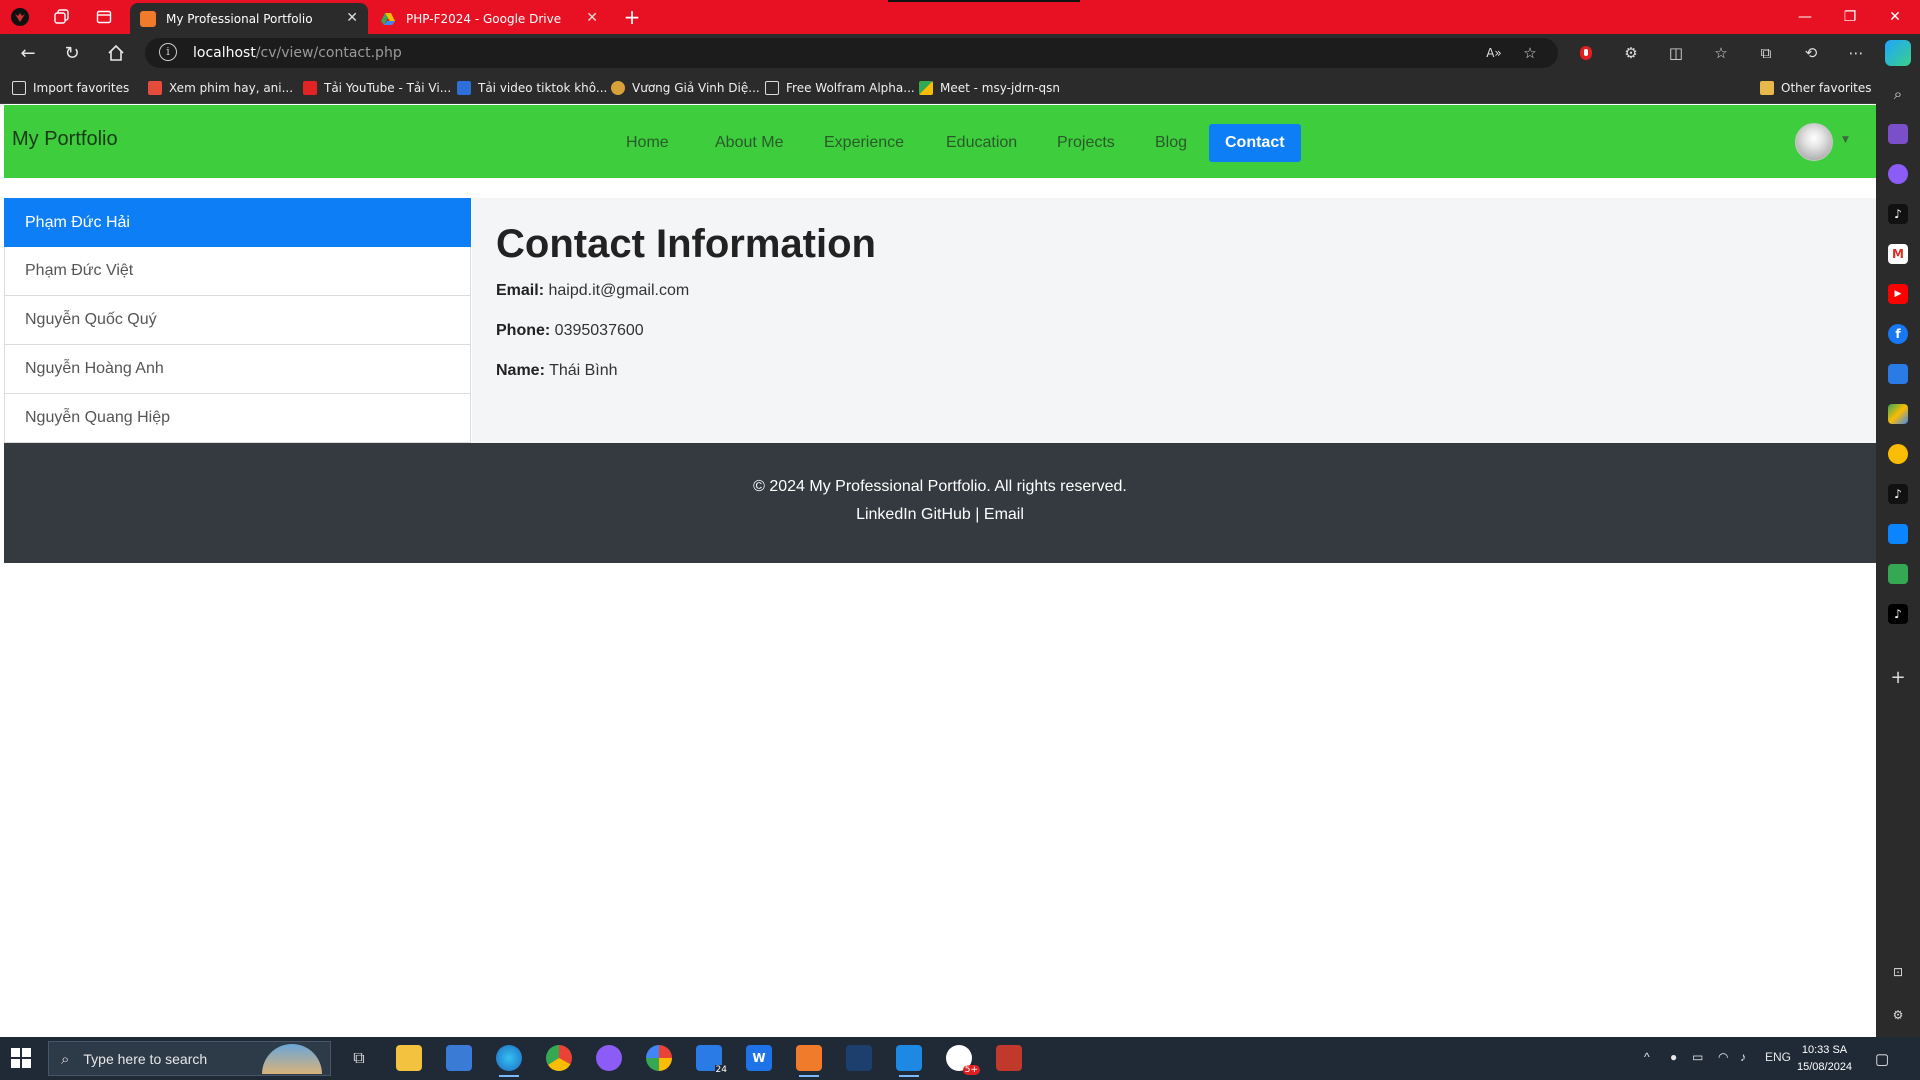 The height and width of the screenshot is (1080, 1920). What do you see at coordinates (1723, 1057) in the screenshot?
I see `wifi-icon: ◠` at bounding box center [1723, 1057].